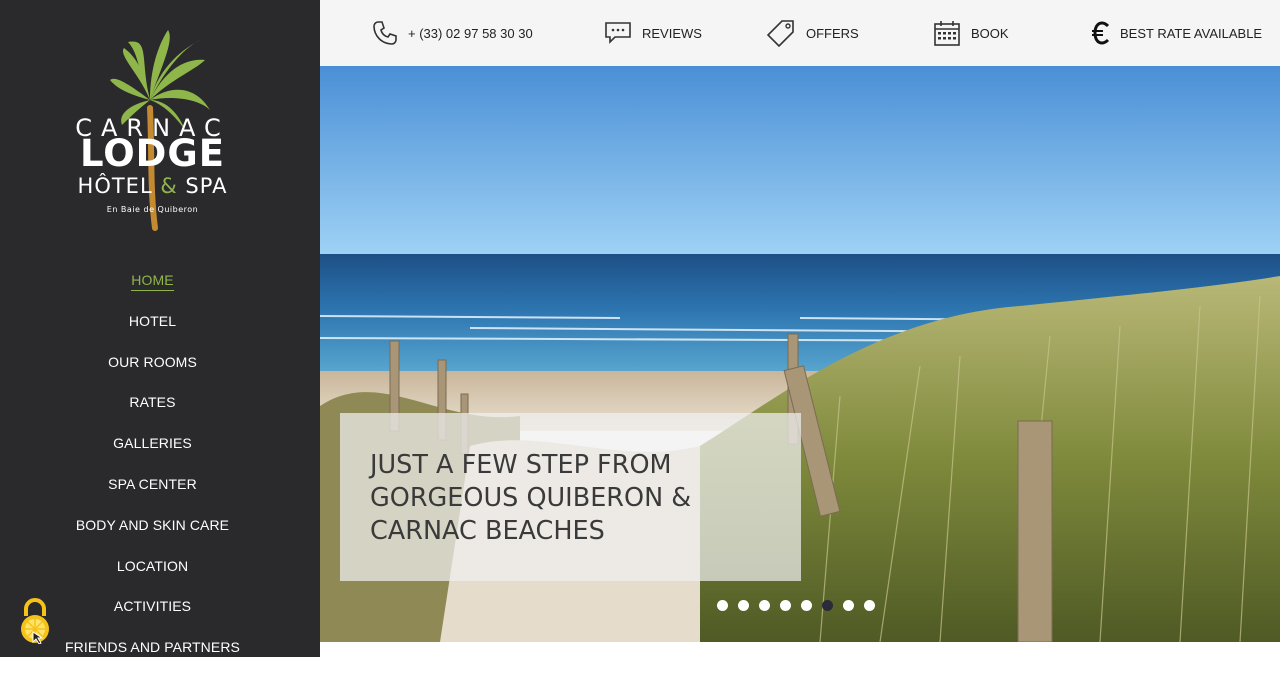 The image size is (1280, 678). Describe the element at coordinates (152, 442) in the screenshot. I see `nav-link-galleries: GALLERIES` at that location.